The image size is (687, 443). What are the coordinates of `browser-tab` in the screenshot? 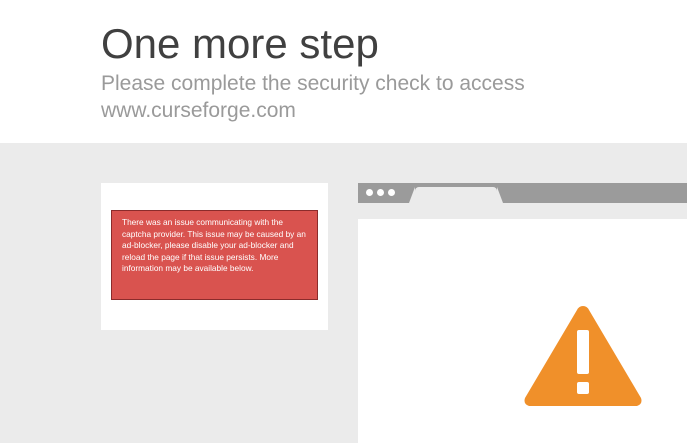 It's located at (456, 195).